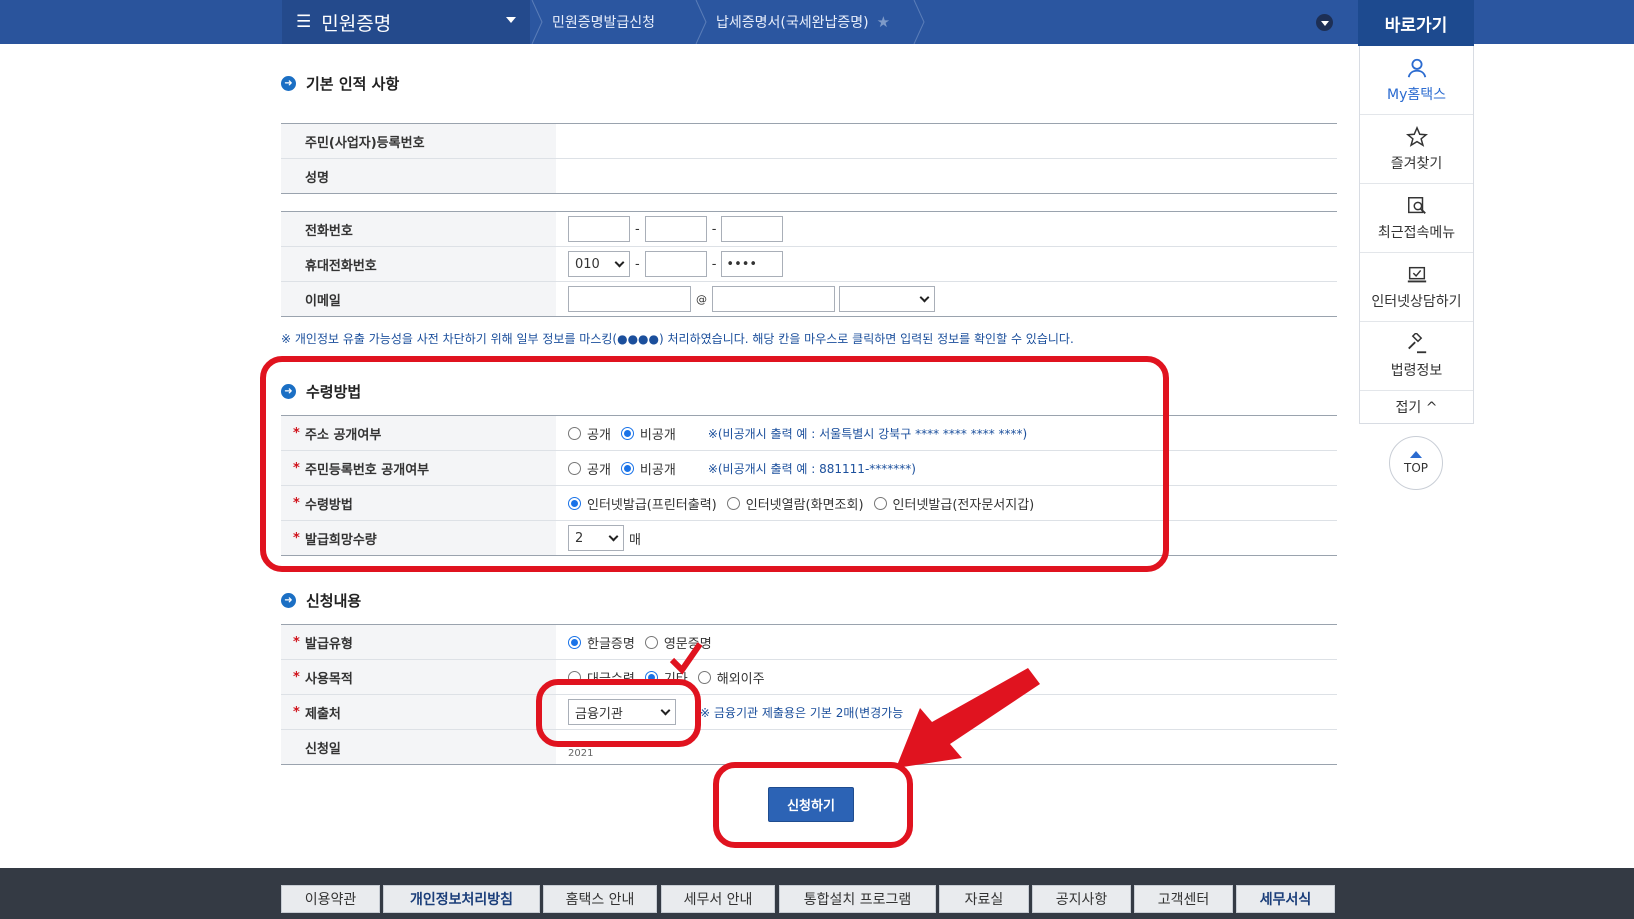 This screenshot has width=1634, height=919. I want to click on row-label: 성명, so click(418, 176).